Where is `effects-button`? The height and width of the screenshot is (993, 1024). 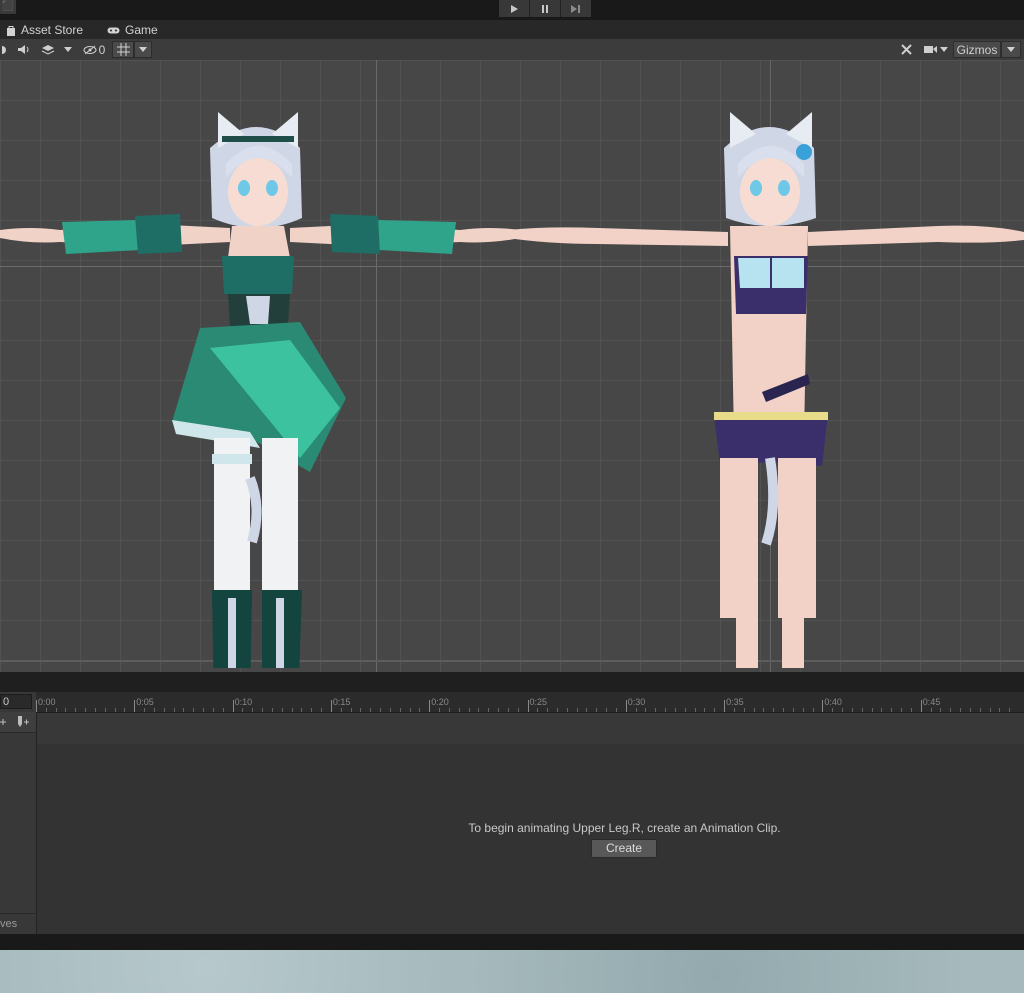 effects-button is located at coordinates (48, 49).